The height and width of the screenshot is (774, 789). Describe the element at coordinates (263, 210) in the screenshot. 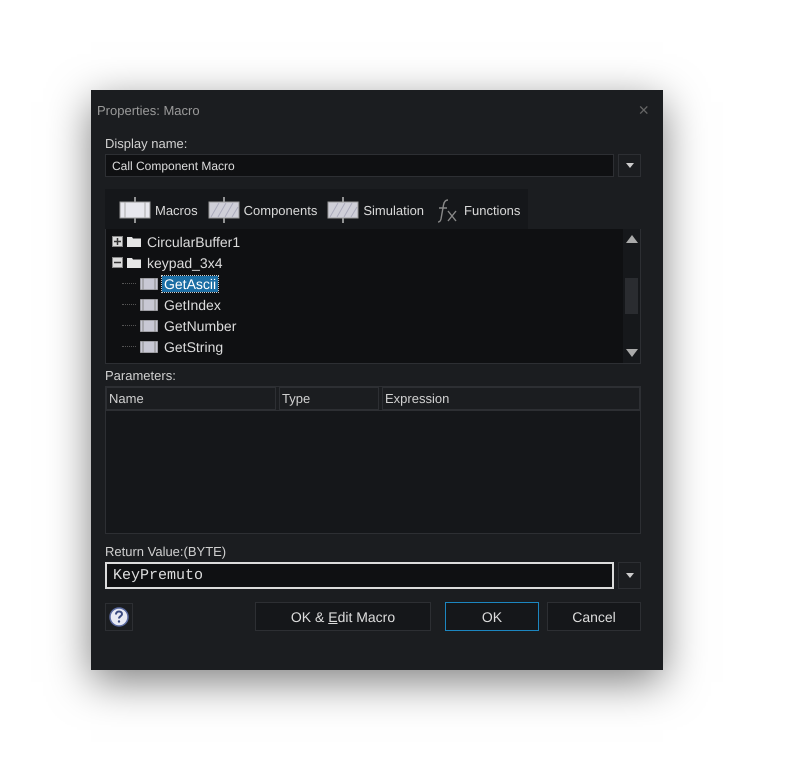

I see `tab: Components` at that location.